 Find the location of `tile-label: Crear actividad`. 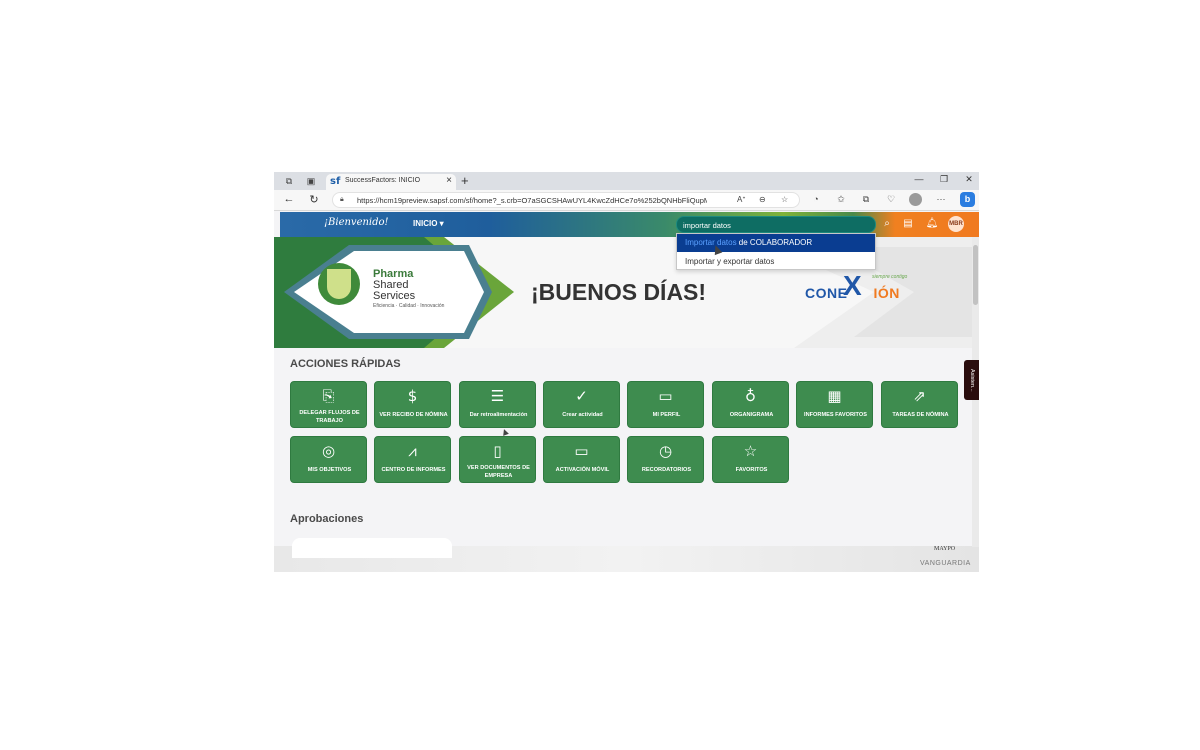

tile-label: Crear actividad is located at coordinates (582, 415).